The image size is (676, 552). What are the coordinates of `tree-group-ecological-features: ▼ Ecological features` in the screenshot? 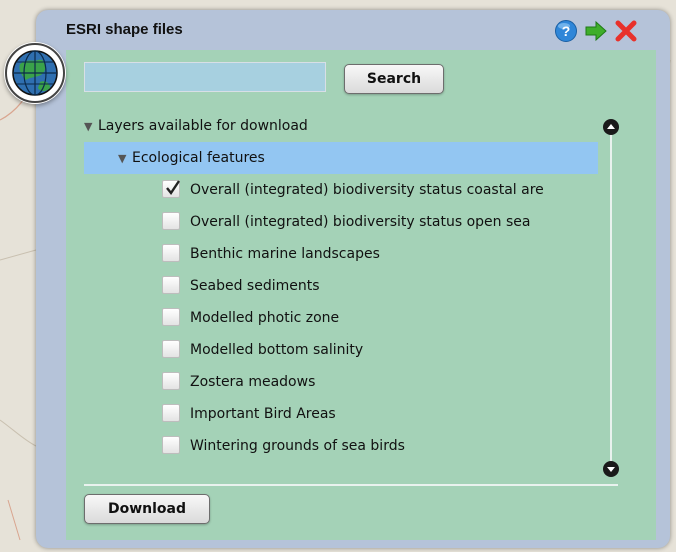 It's located at (341, 158).